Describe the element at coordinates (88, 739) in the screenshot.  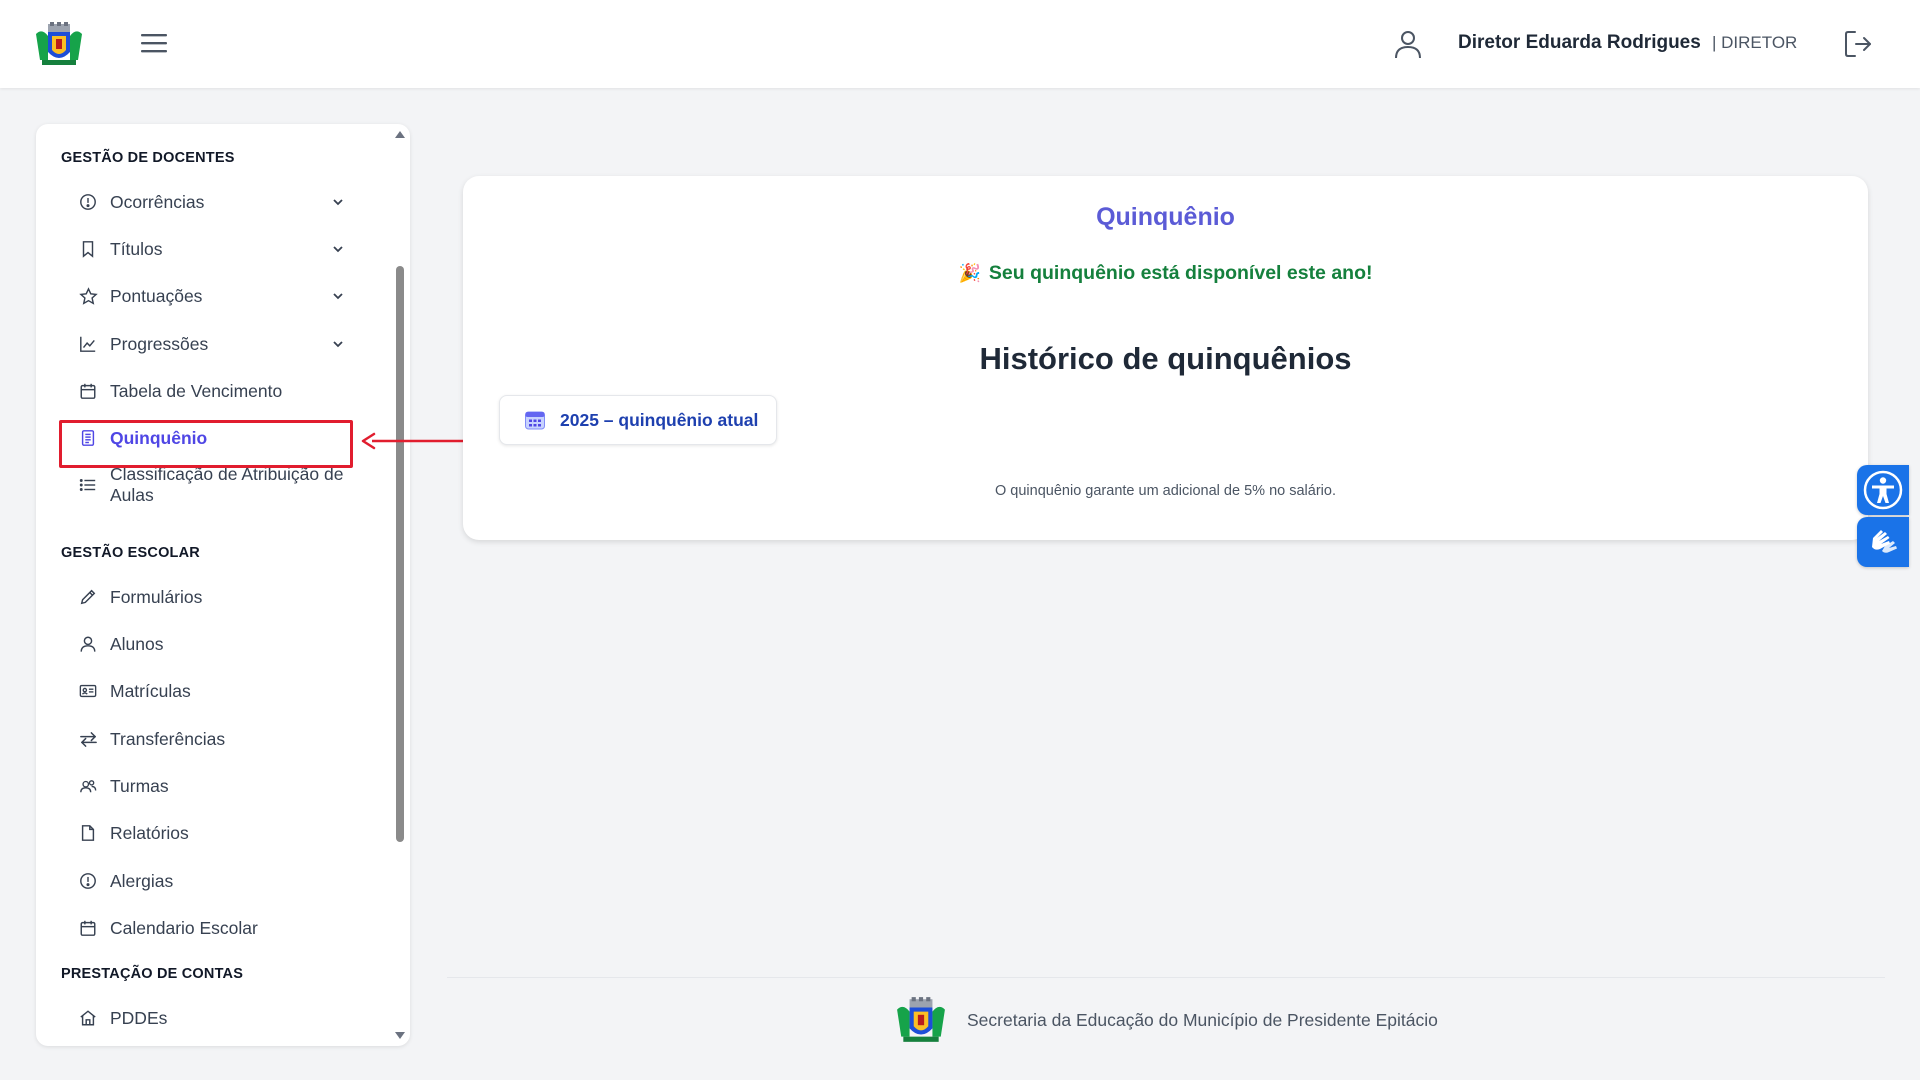
I see `arrows-swap-icon` at that location.